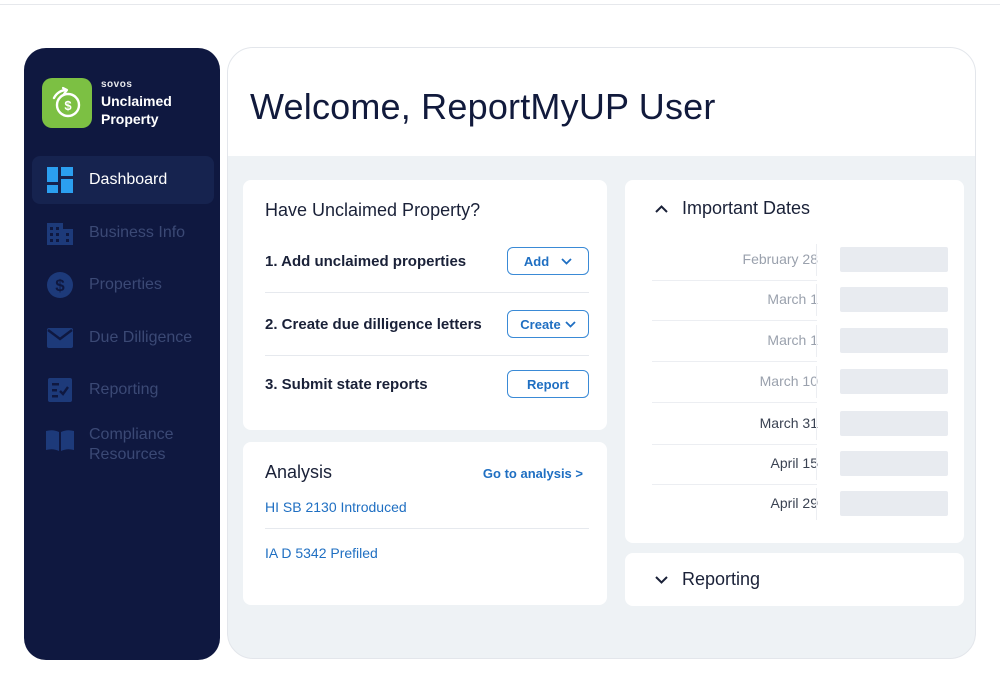 The height and width of the screenshot is (690, 1000). I want to click on add-button: Add, so click(548, 261).